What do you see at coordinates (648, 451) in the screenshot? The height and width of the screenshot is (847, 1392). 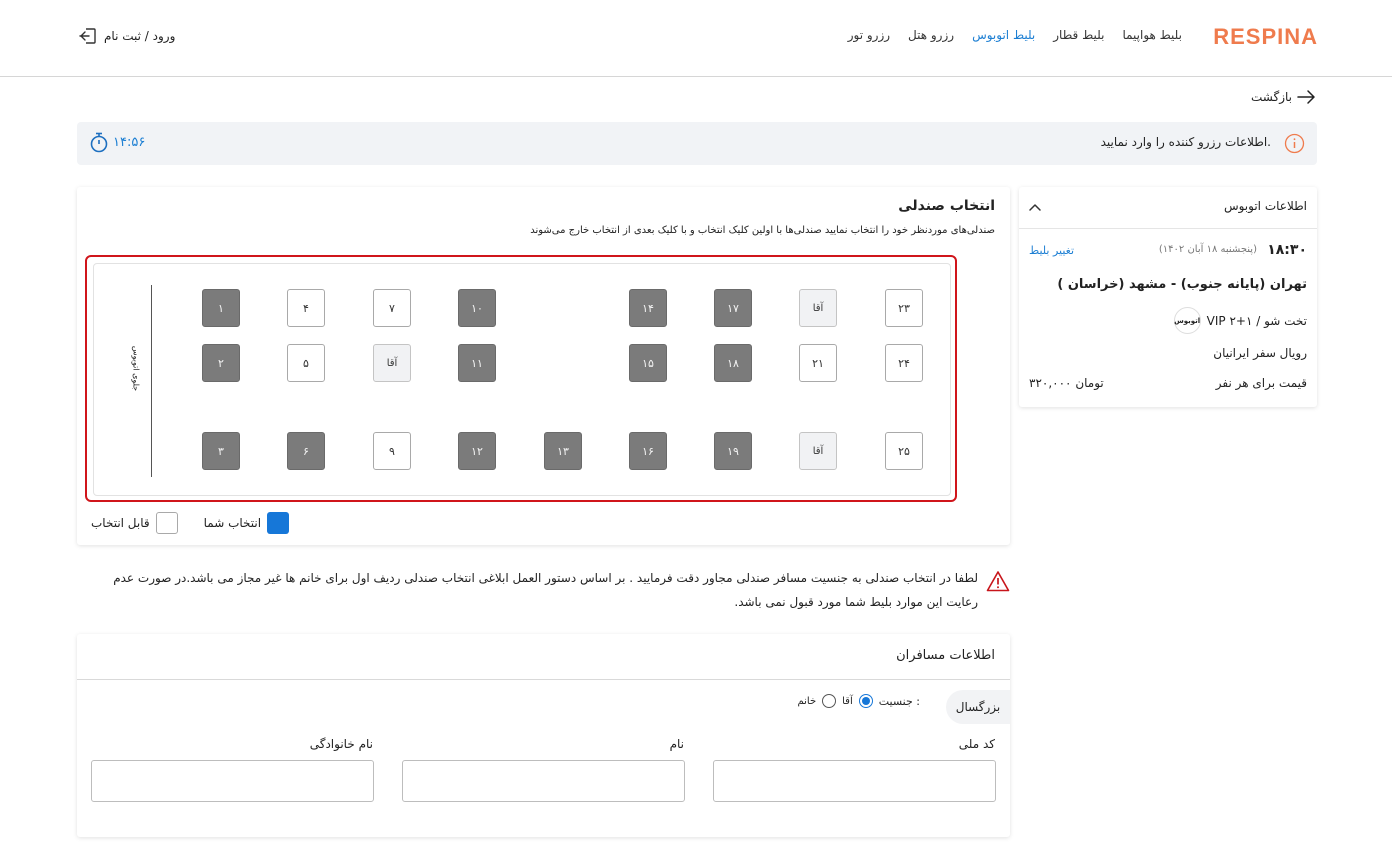 I see `seat: ۱۶` at bounding box center [648, 451].